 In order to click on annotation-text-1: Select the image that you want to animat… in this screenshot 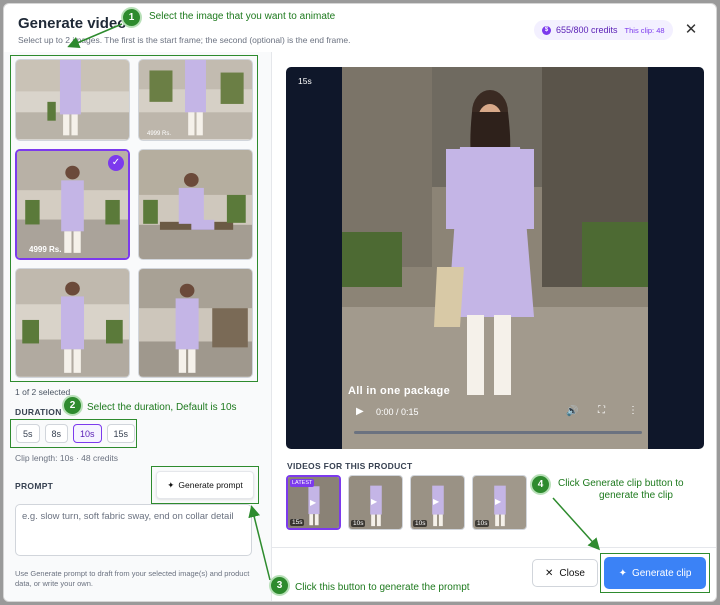, I will do `click(242, 16)`.